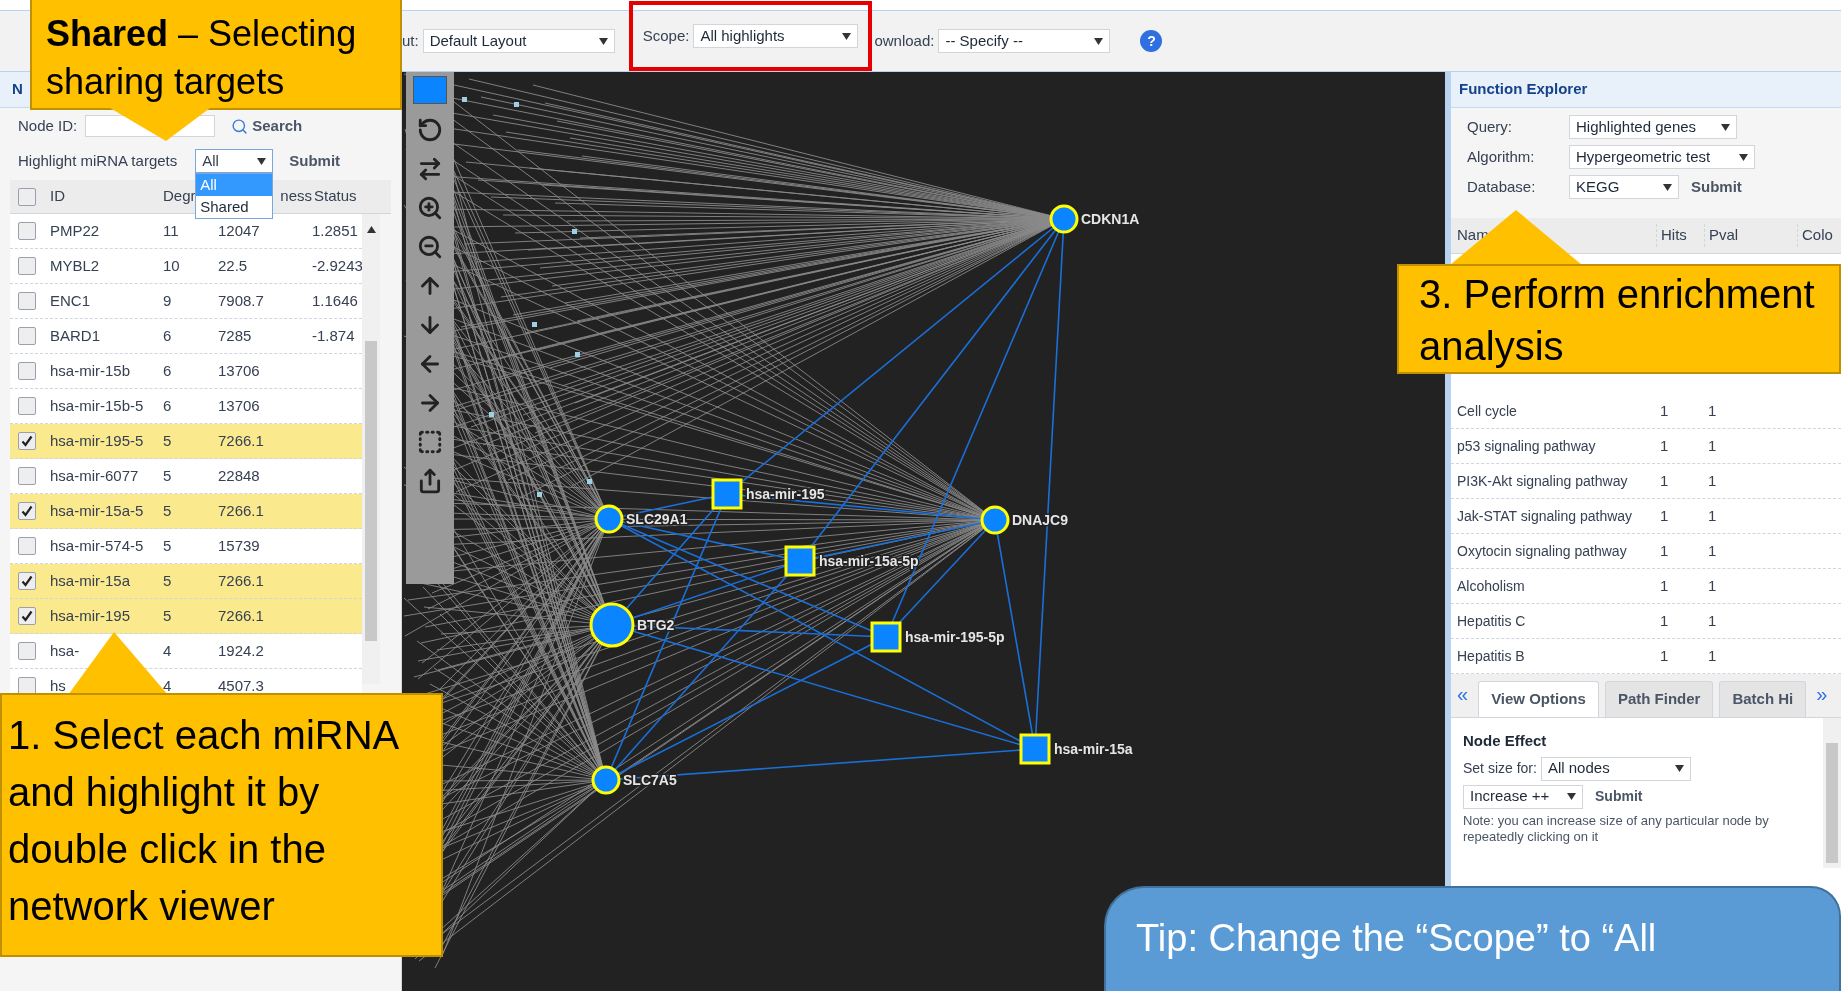 The image size is (1841, 991). What do you see at coordinates (1463, 694) in the screenshot?
I see `scroll-tabs-left: «` at bounding box center [1463, 694].